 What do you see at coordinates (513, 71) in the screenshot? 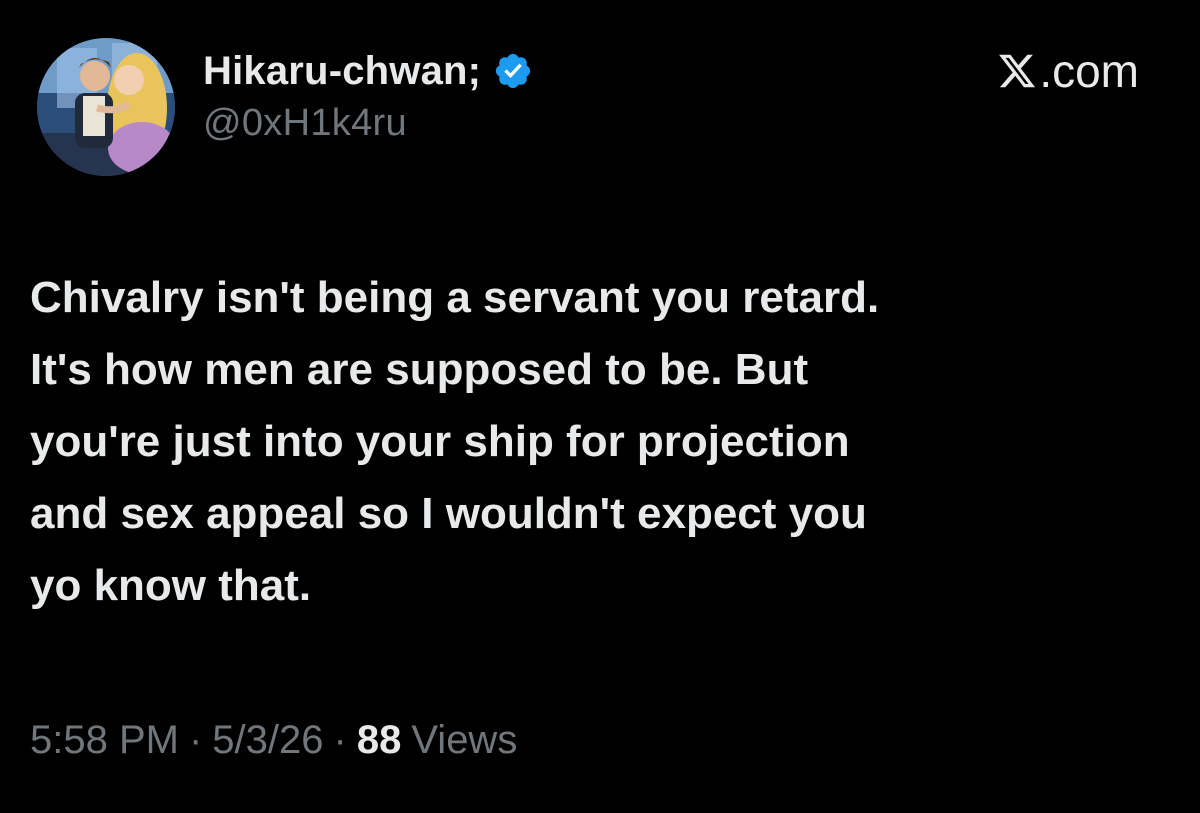
I see `verified-badge-icon` at bounding box center [513, 71].